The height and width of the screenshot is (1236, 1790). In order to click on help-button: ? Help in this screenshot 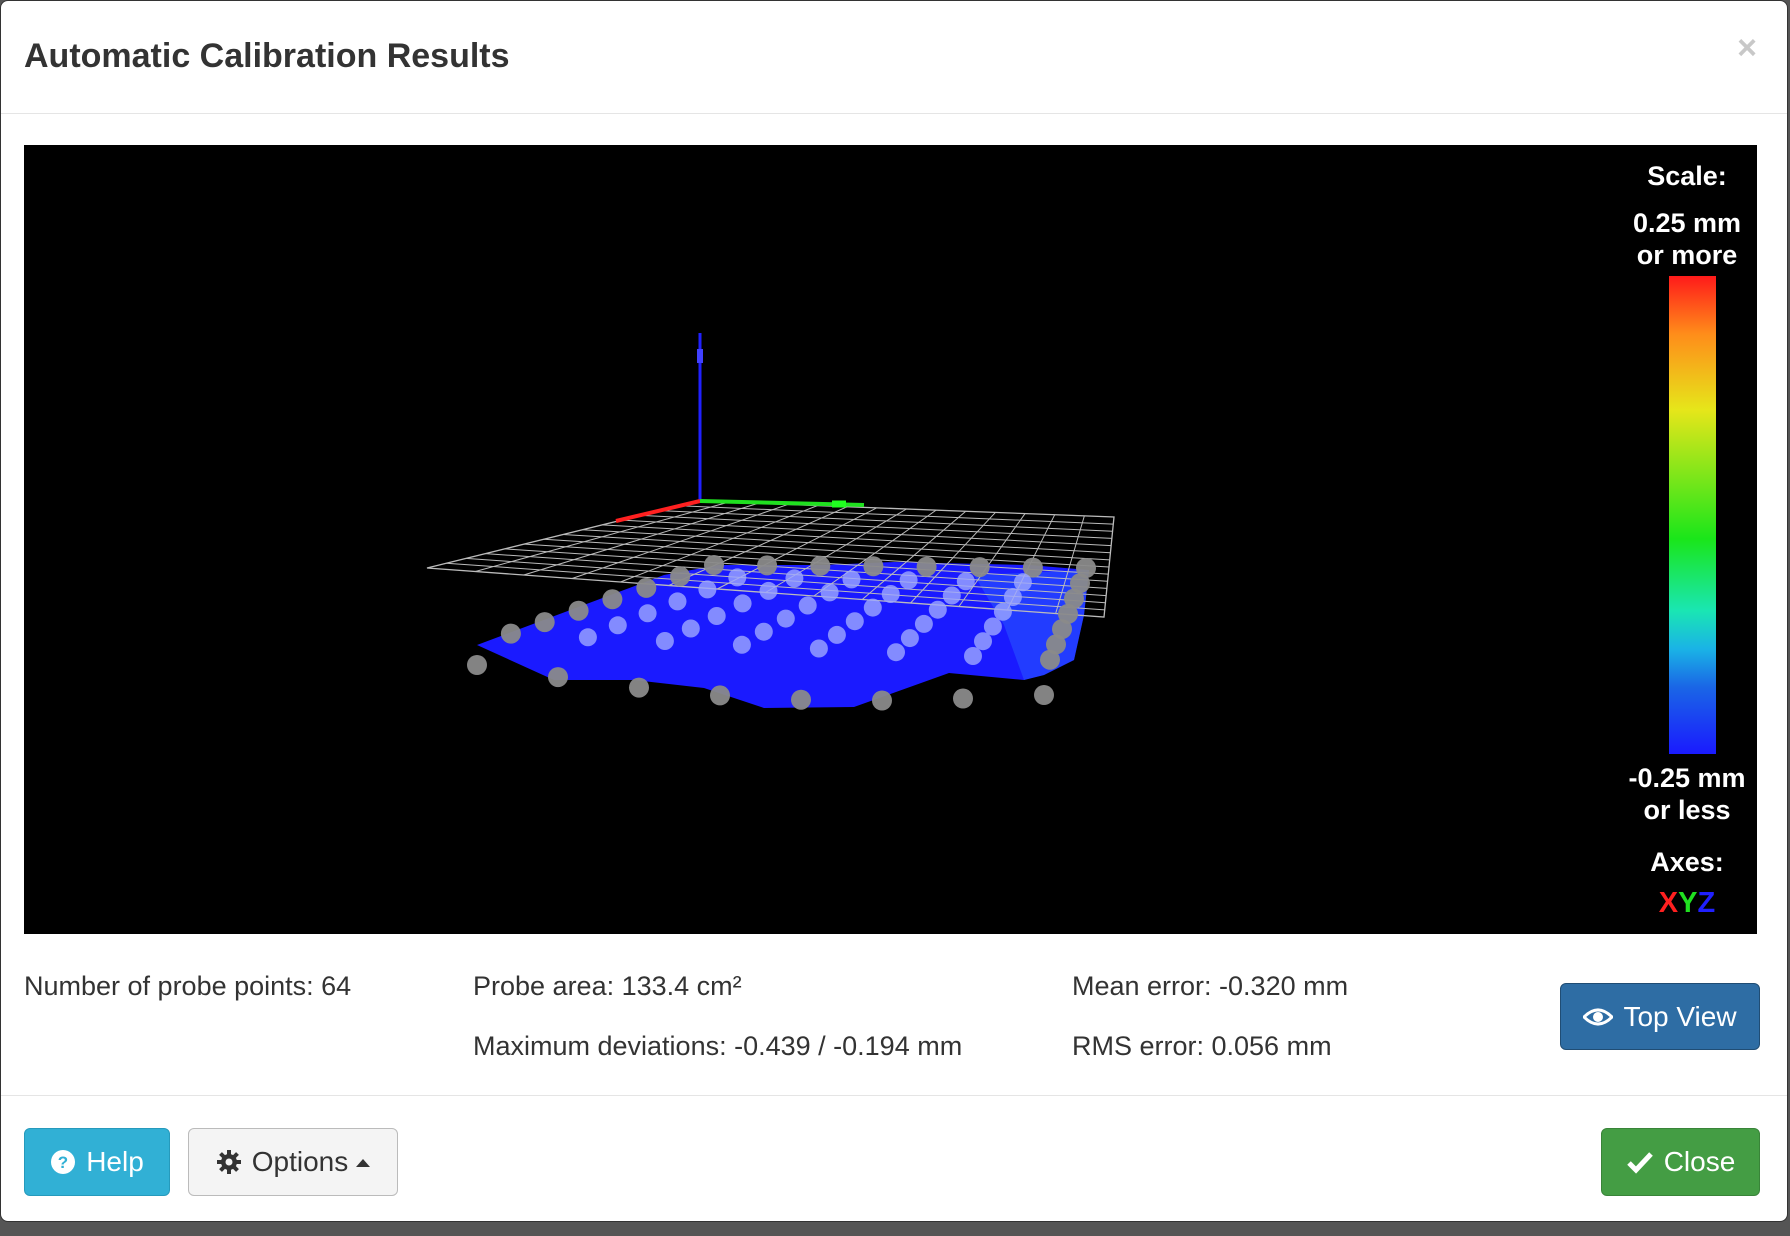, I will do `click(97, 1162)`.